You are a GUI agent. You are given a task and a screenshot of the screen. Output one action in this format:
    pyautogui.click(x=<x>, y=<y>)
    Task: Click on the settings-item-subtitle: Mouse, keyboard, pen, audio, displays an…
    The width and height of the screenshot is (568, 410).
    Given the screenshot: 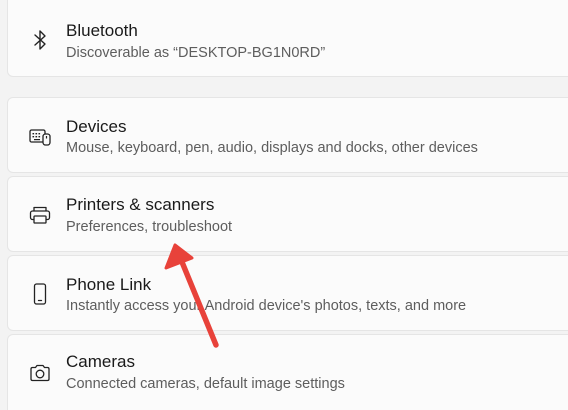 What is the action you would take?
    pyautogui.click(x=272, y=148)
    